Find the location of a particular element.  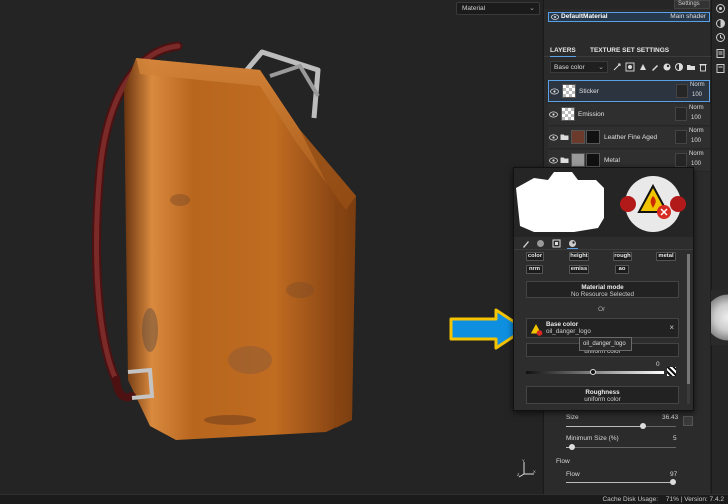

layer-row: Emission Norm 100 is located at coordinates (629, 115).